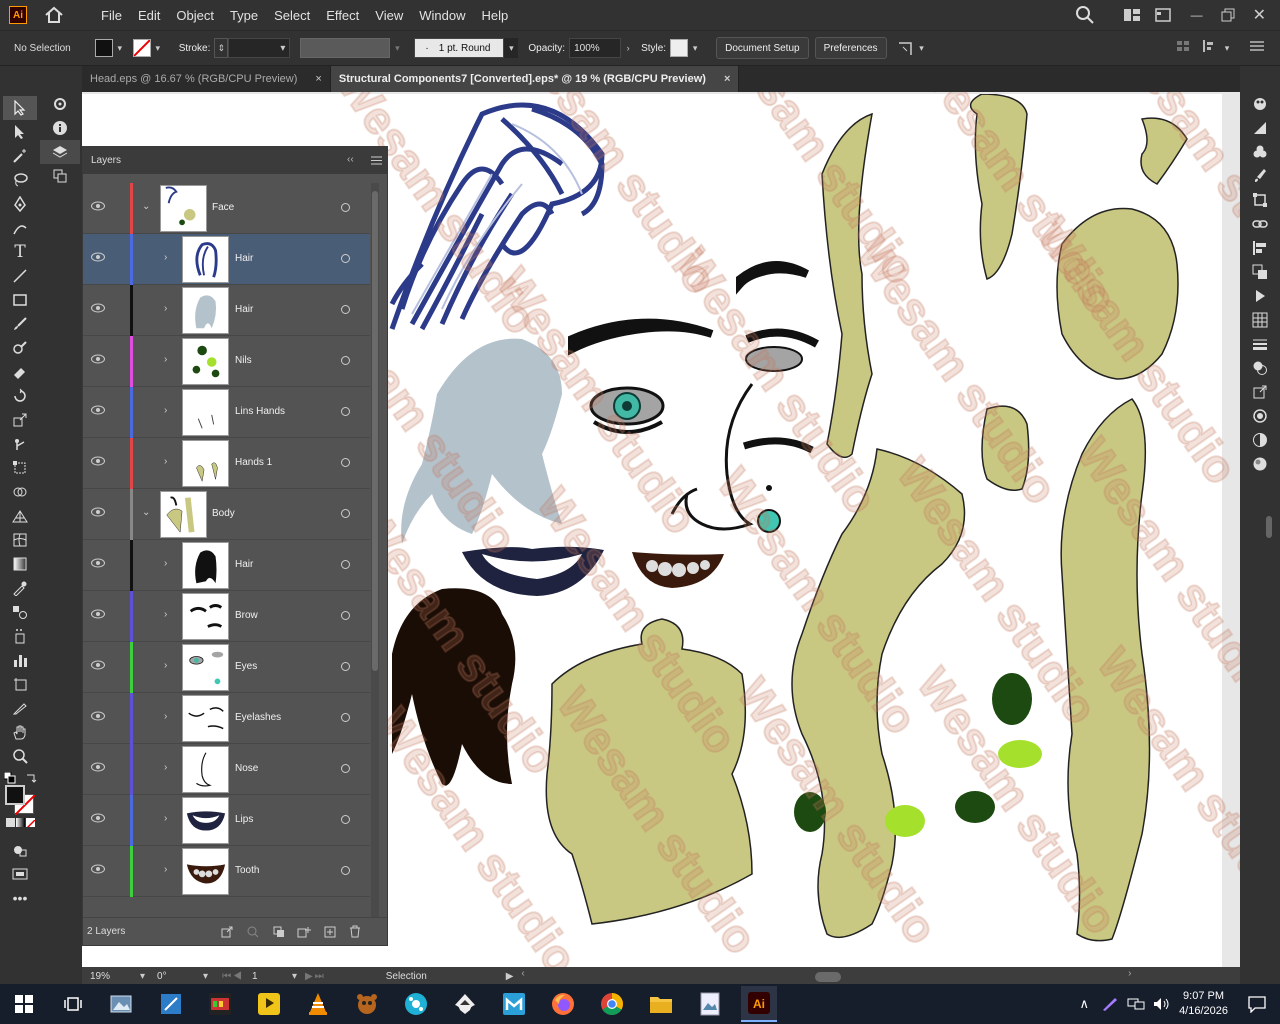 This screenshot has width=1280, height=1024. I want to click on minimize-icon: —, so click(1197, 15).